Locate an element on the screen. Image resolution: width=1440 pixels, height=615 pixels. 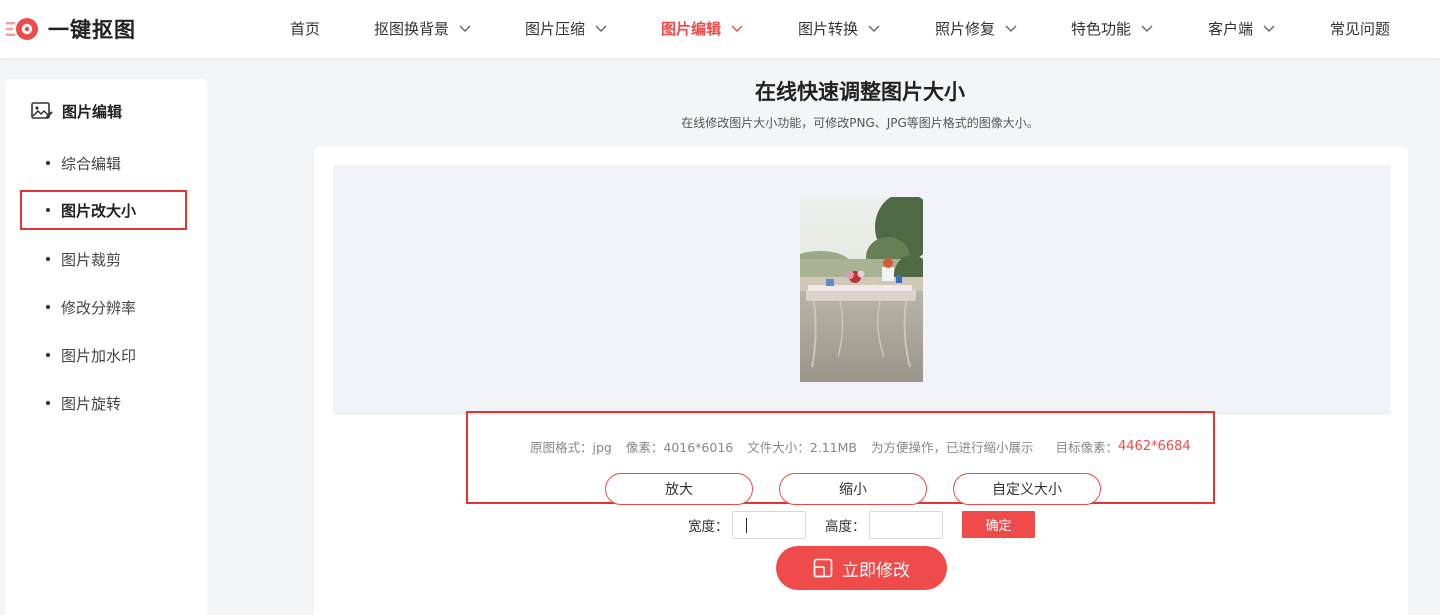
size-value: 2.11MB is located at coordinates (833, 447).